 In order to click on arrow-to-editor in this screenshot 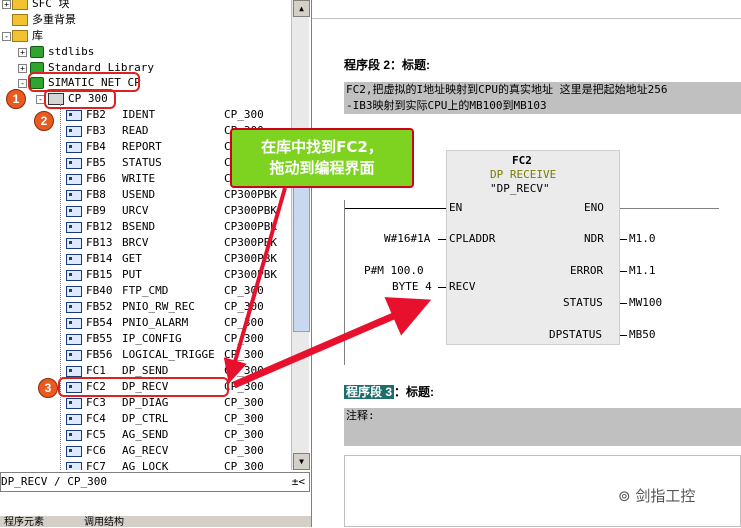, I will do `click(332, 343)`.